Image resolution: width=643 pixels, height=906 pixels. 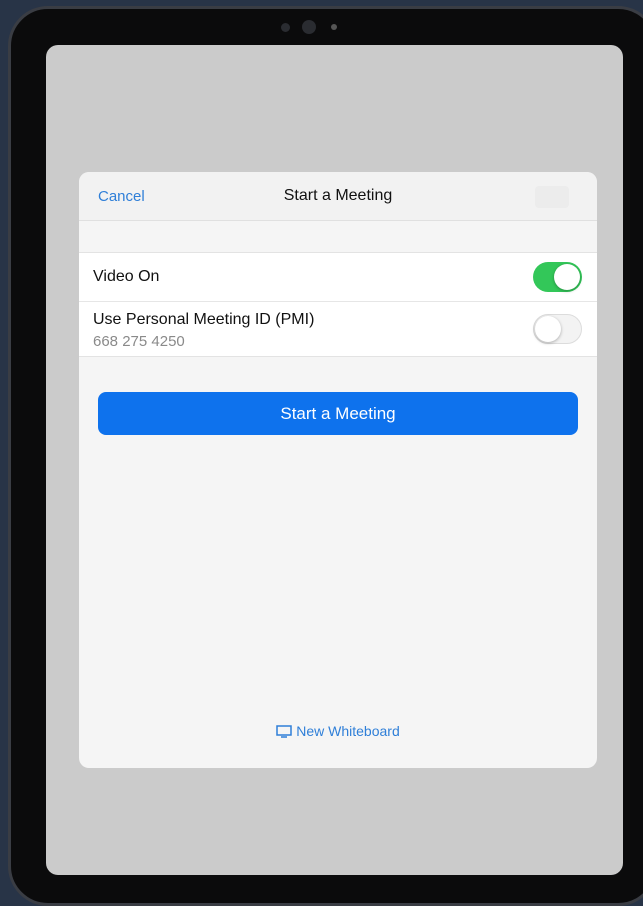 What do you see at coordinates (204, 319) in the screenshot?
I see `pmi-label: Use Personal Meeting ID (PMI)` at bounding box center [204, 319].